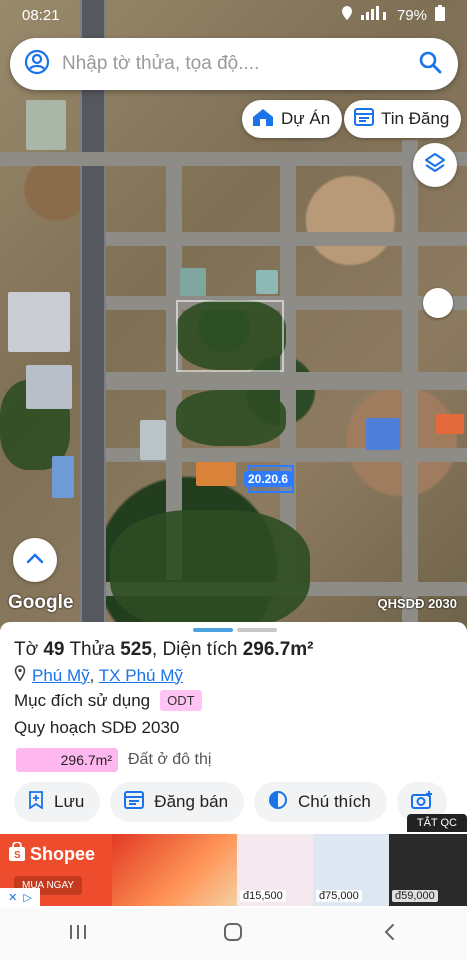  I want to click on status-bar: 08:21 79%, so click(233, 15).